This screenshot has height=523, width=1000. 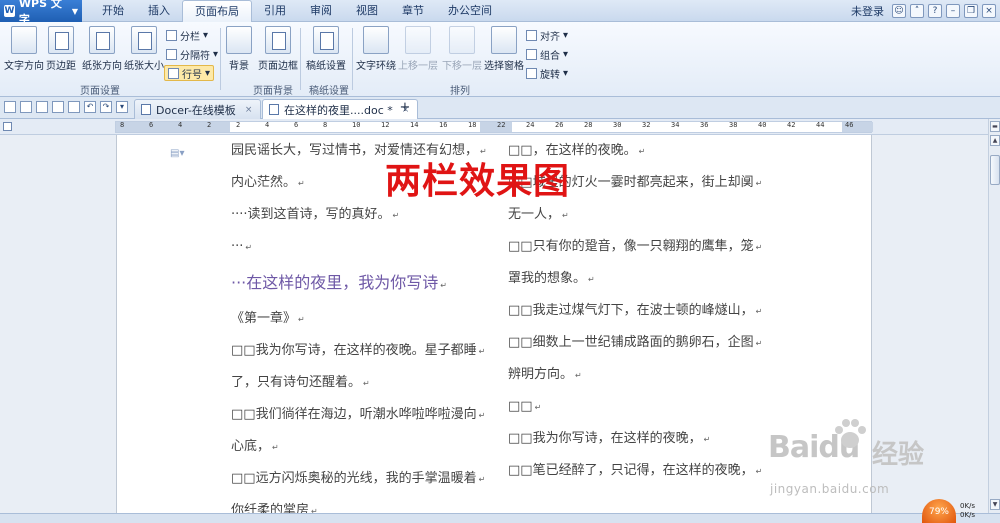 I want to click on breaks-icon, so click(x=171, y=54).